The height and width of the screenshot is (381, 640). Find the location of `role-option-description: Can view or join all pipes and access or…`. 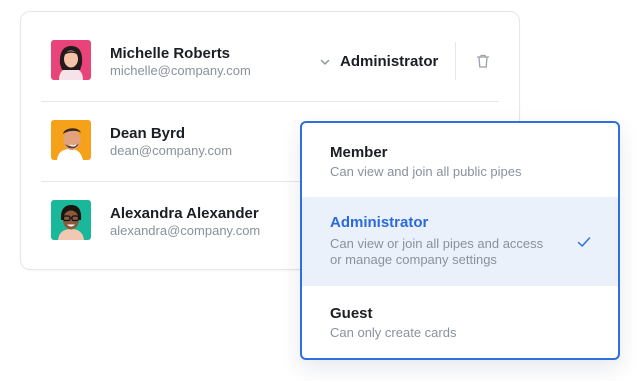

role-option-description: Can view or join all pipes and access or… is located at coordinates (437, 251).